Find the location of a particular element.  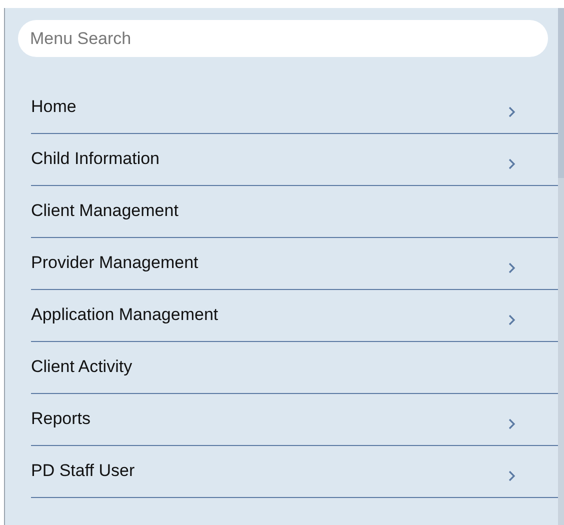

search-field: Menu Search is located at coordinates (283, 38).